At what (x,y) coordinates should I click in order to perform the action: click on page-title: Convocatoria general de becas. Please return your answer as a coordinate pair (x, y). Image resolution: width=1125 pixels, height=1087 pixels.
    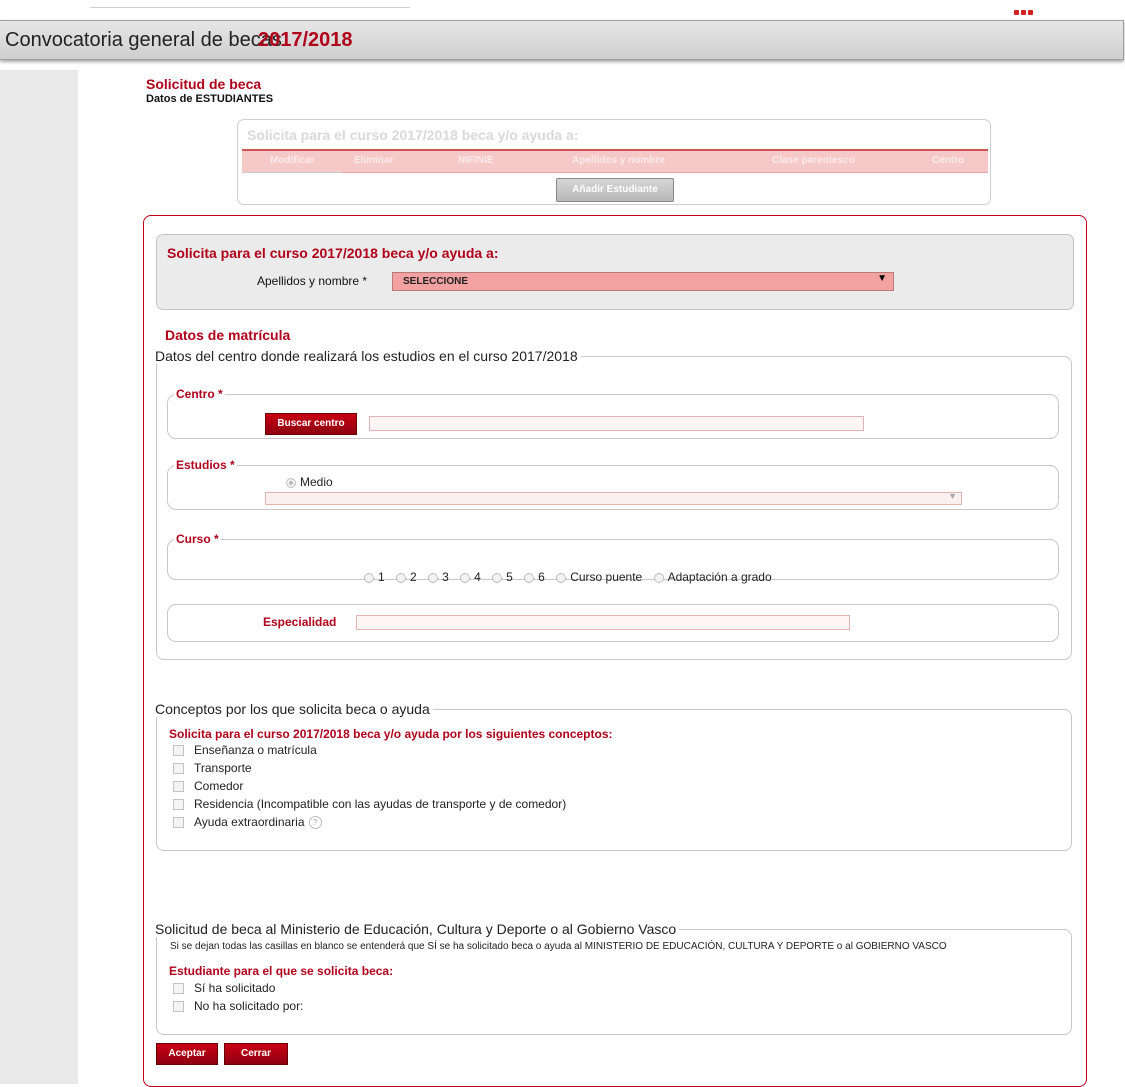
    Looking at the image, I should click on (143, 40).